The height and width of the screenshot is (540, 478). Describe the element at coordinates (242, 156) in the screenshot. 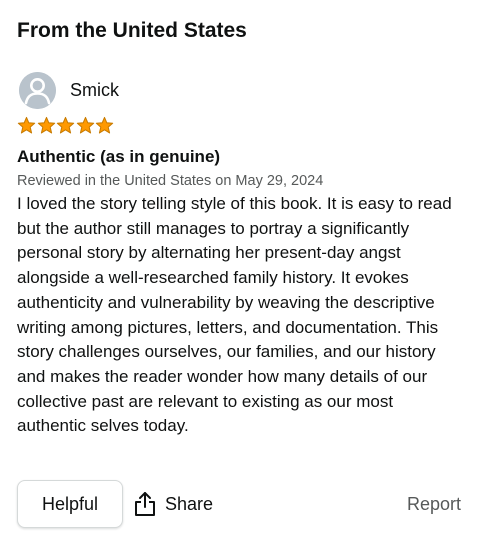

I see `review-title: Authentic (as in genuine)` at that location.